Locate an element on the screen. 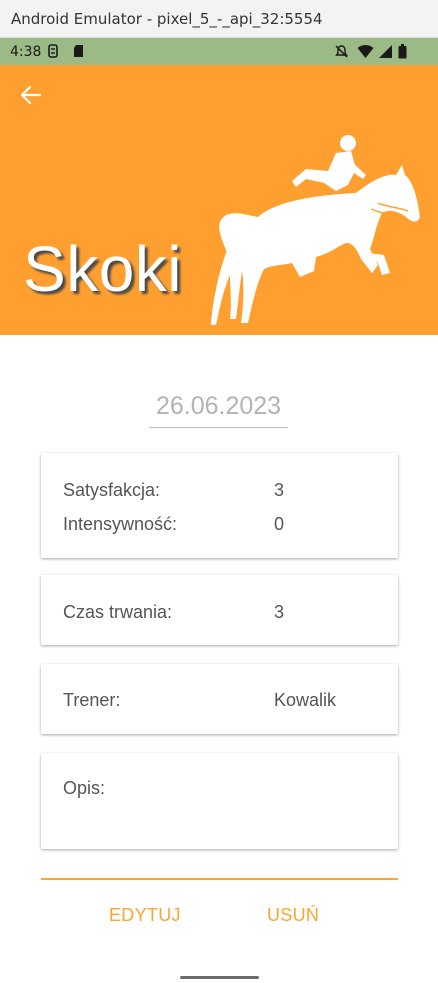 Image resolution: width=438 pixels, height=983 pixels. status-time: 4:38 is located at coordinates (26, 52).